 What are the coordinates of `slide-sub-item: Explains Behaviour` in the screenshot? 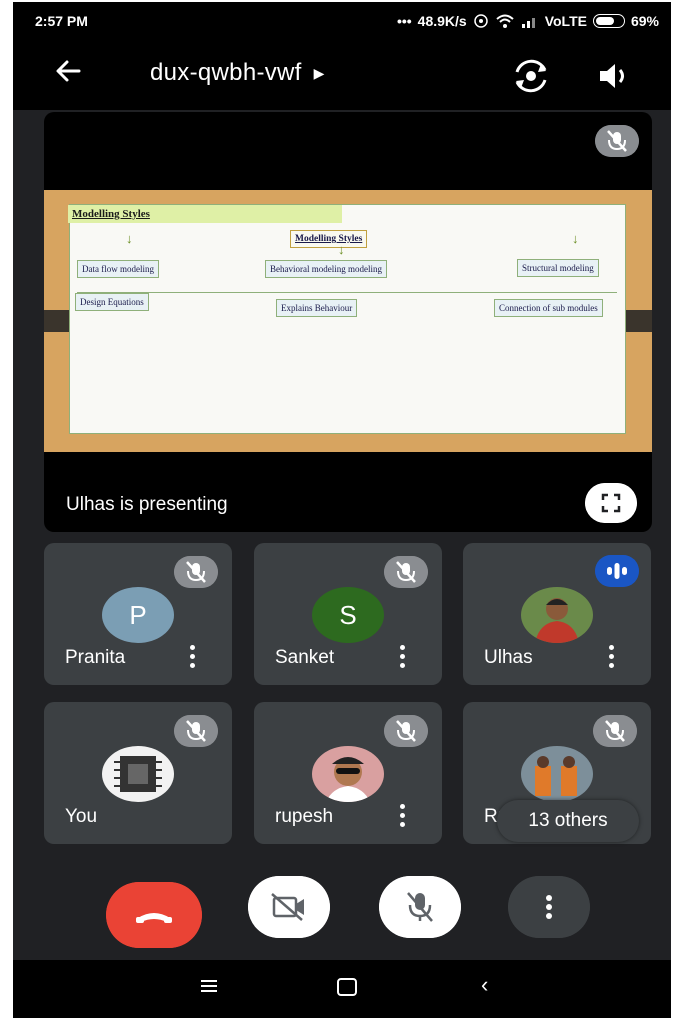 It's located at (317, 308).